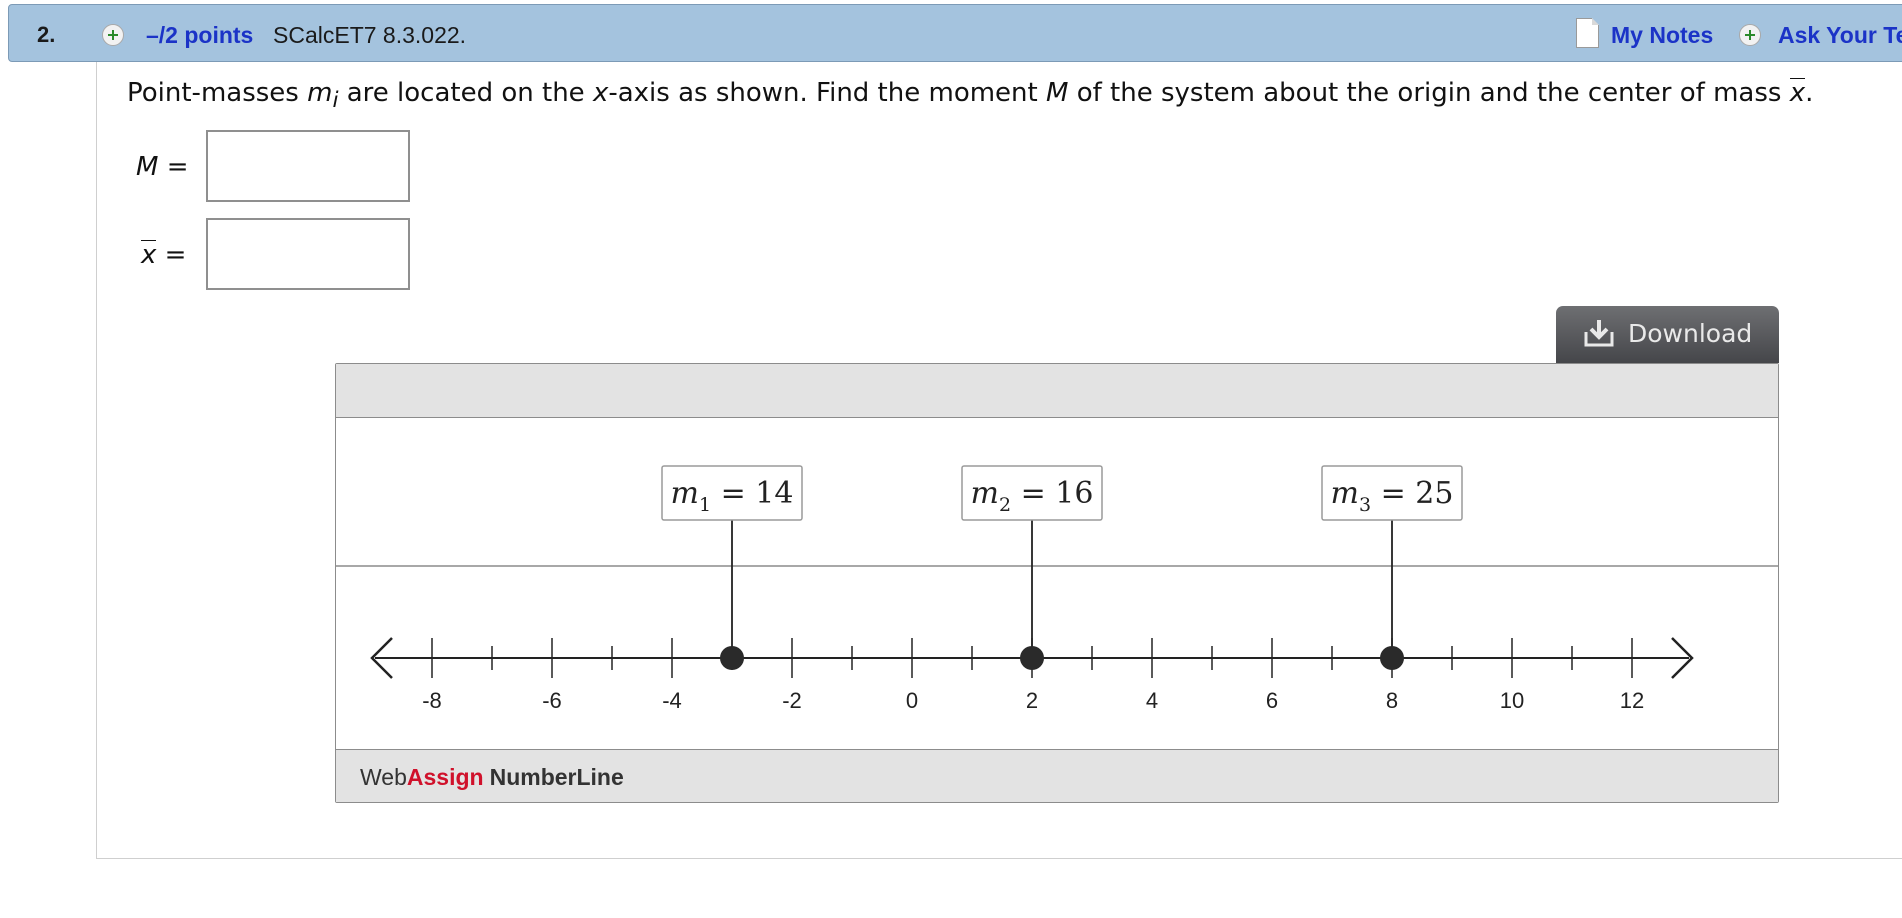 The image size is (1902, 918). Describe the element at coordinates (1152, 700) in the screenshot. I see `tick-label: 4` at that location.